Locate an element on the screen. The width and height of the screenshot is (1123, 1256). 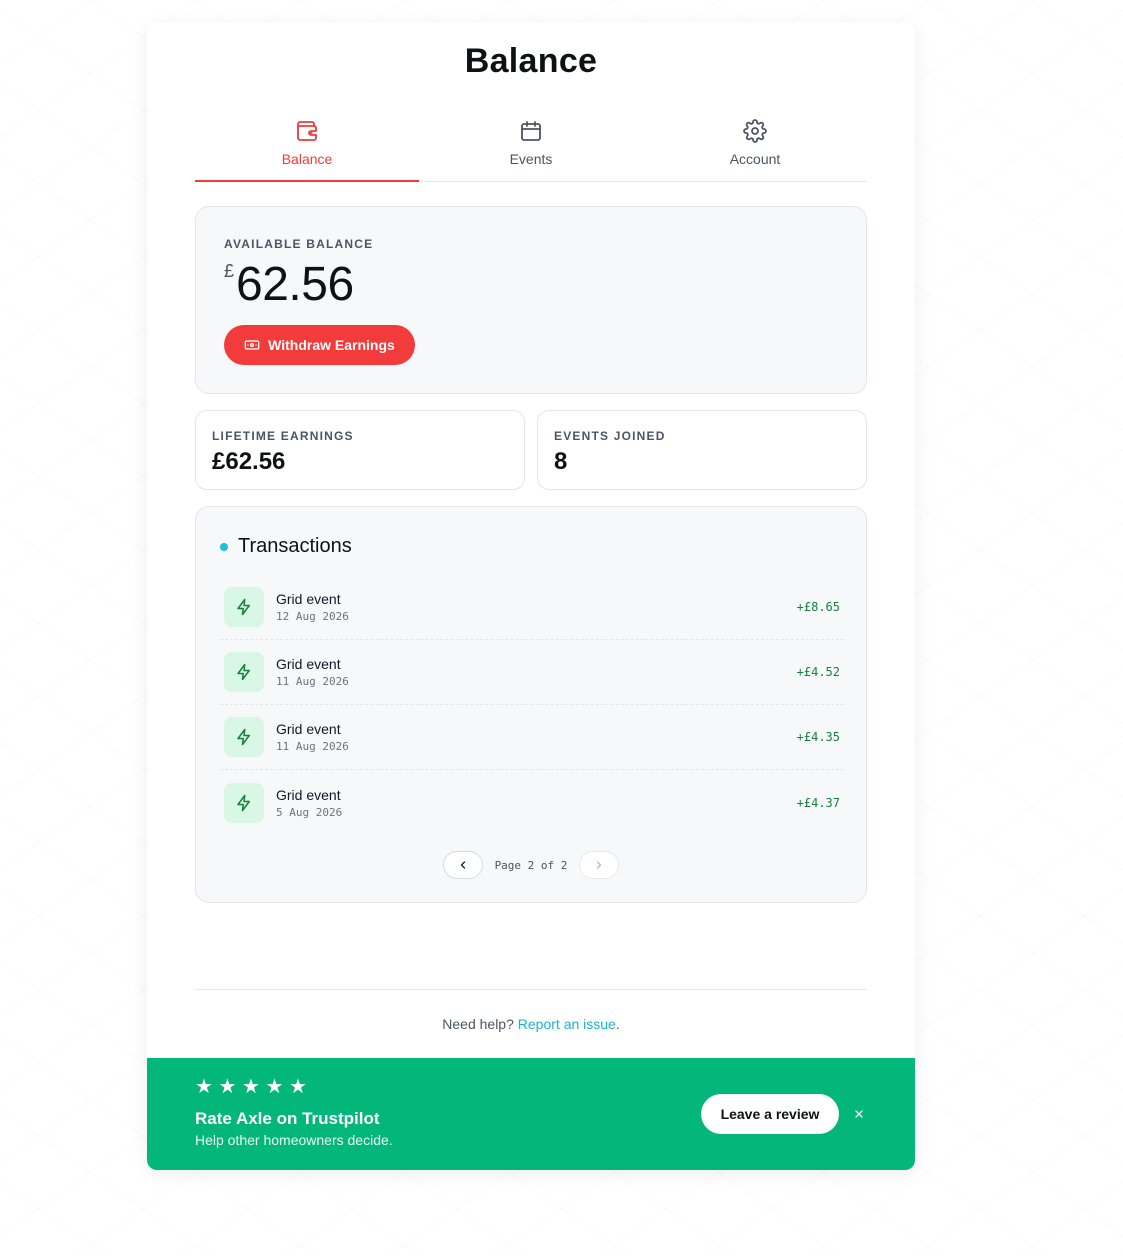
tab-balance-label: Balance is located at coordinates (307, 159).